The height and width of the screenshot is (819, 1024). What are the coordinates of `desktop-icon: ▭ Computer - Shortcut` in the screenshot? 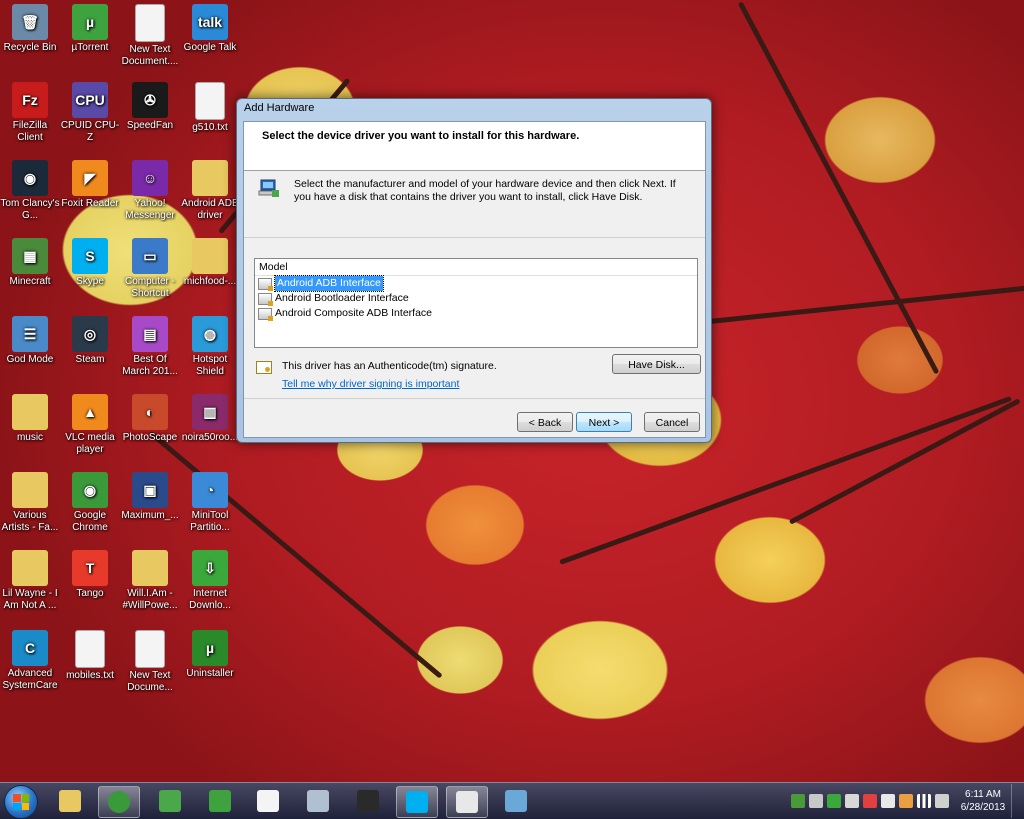 It's located at (150, 269).